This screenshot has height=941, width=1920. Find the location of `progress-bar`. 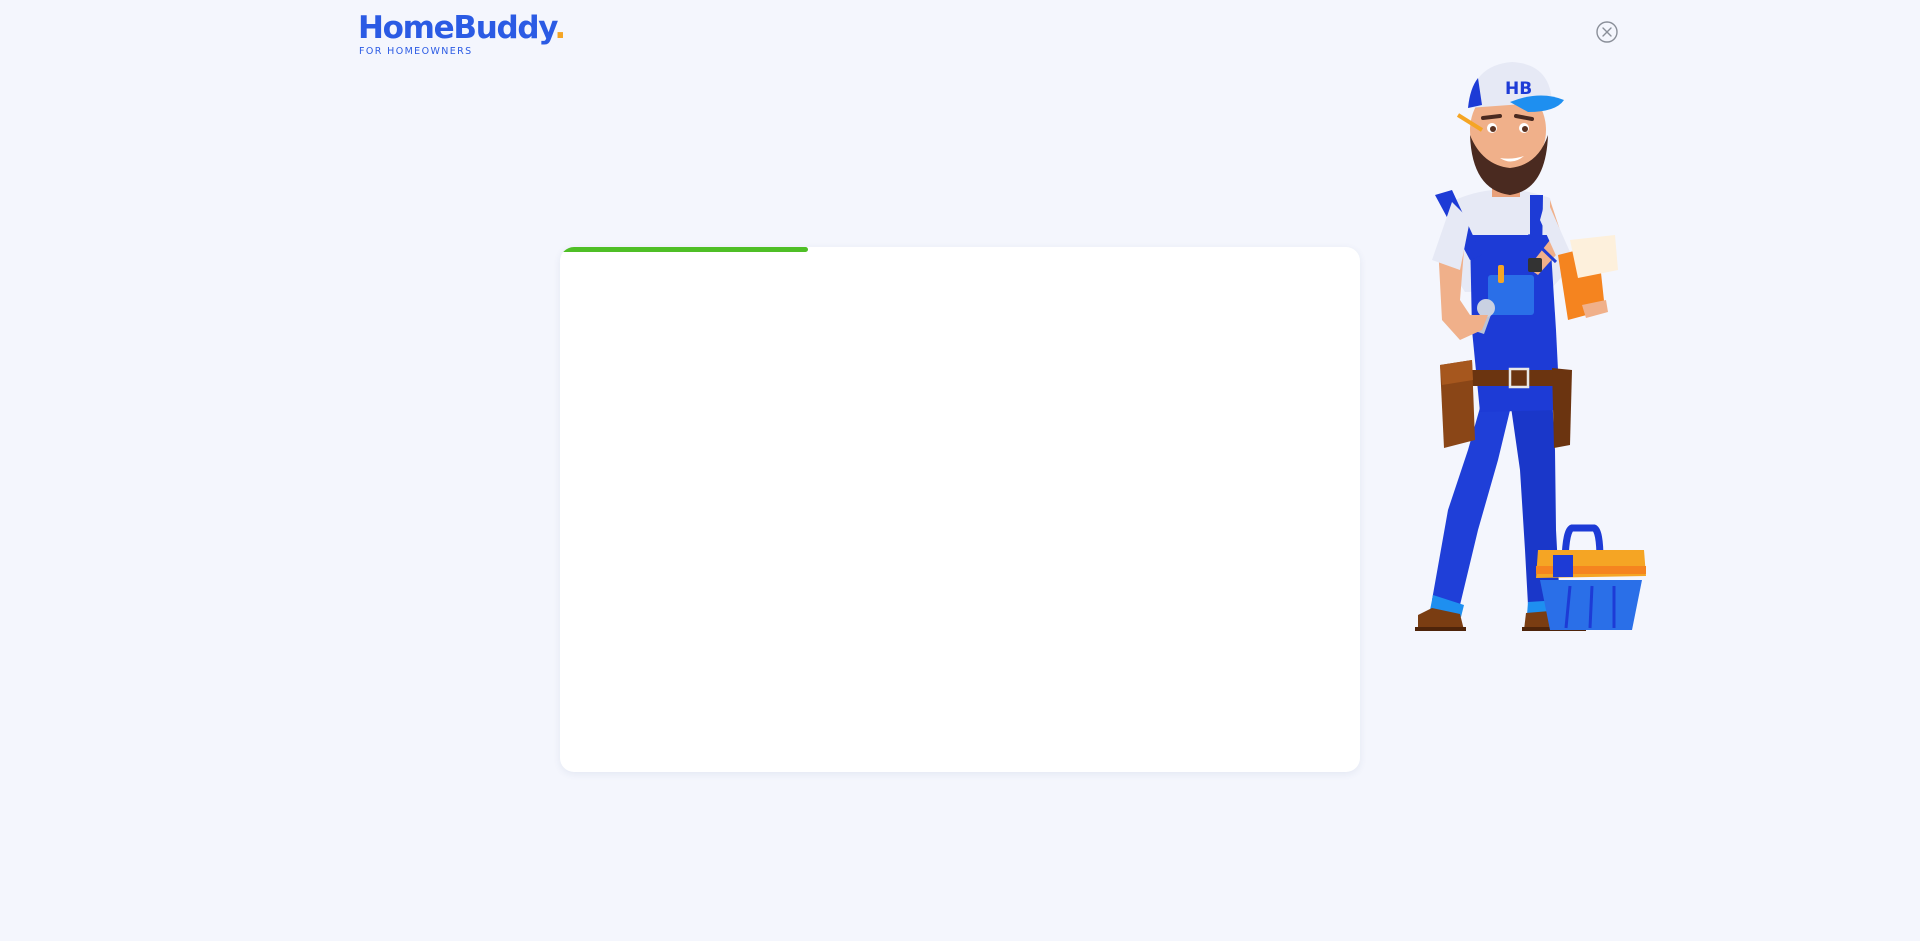

progress-bar is located at coordinates (960, 249).